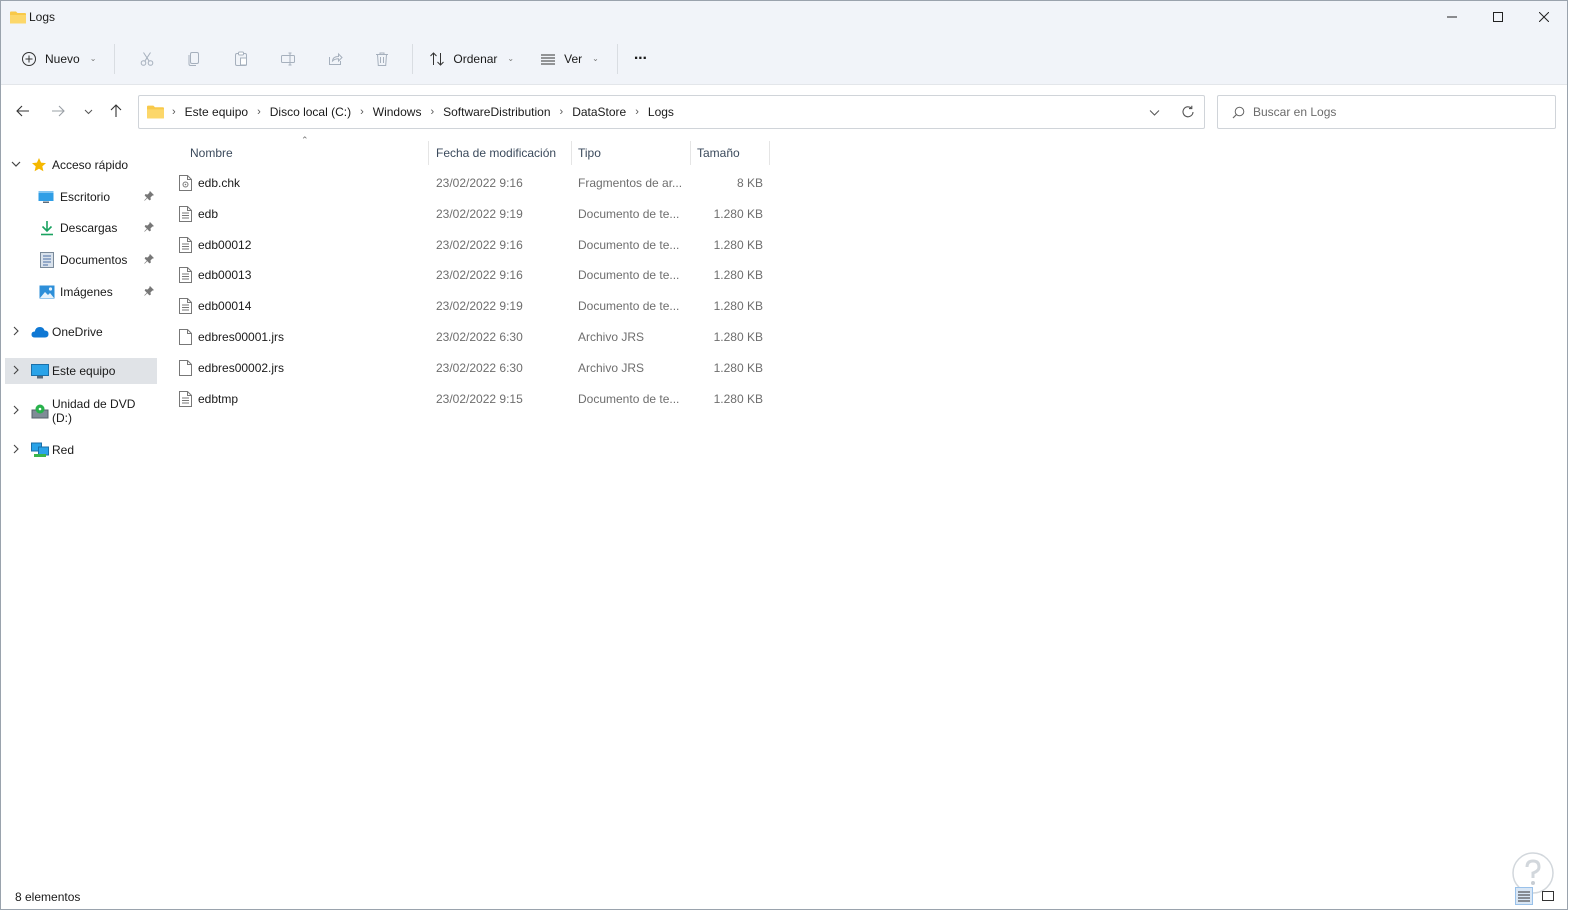  What do you see at coordinates (661, 112) in the screenshot?
I see `breadcrumb-logs: Logs` at bounding box center [661, 112].